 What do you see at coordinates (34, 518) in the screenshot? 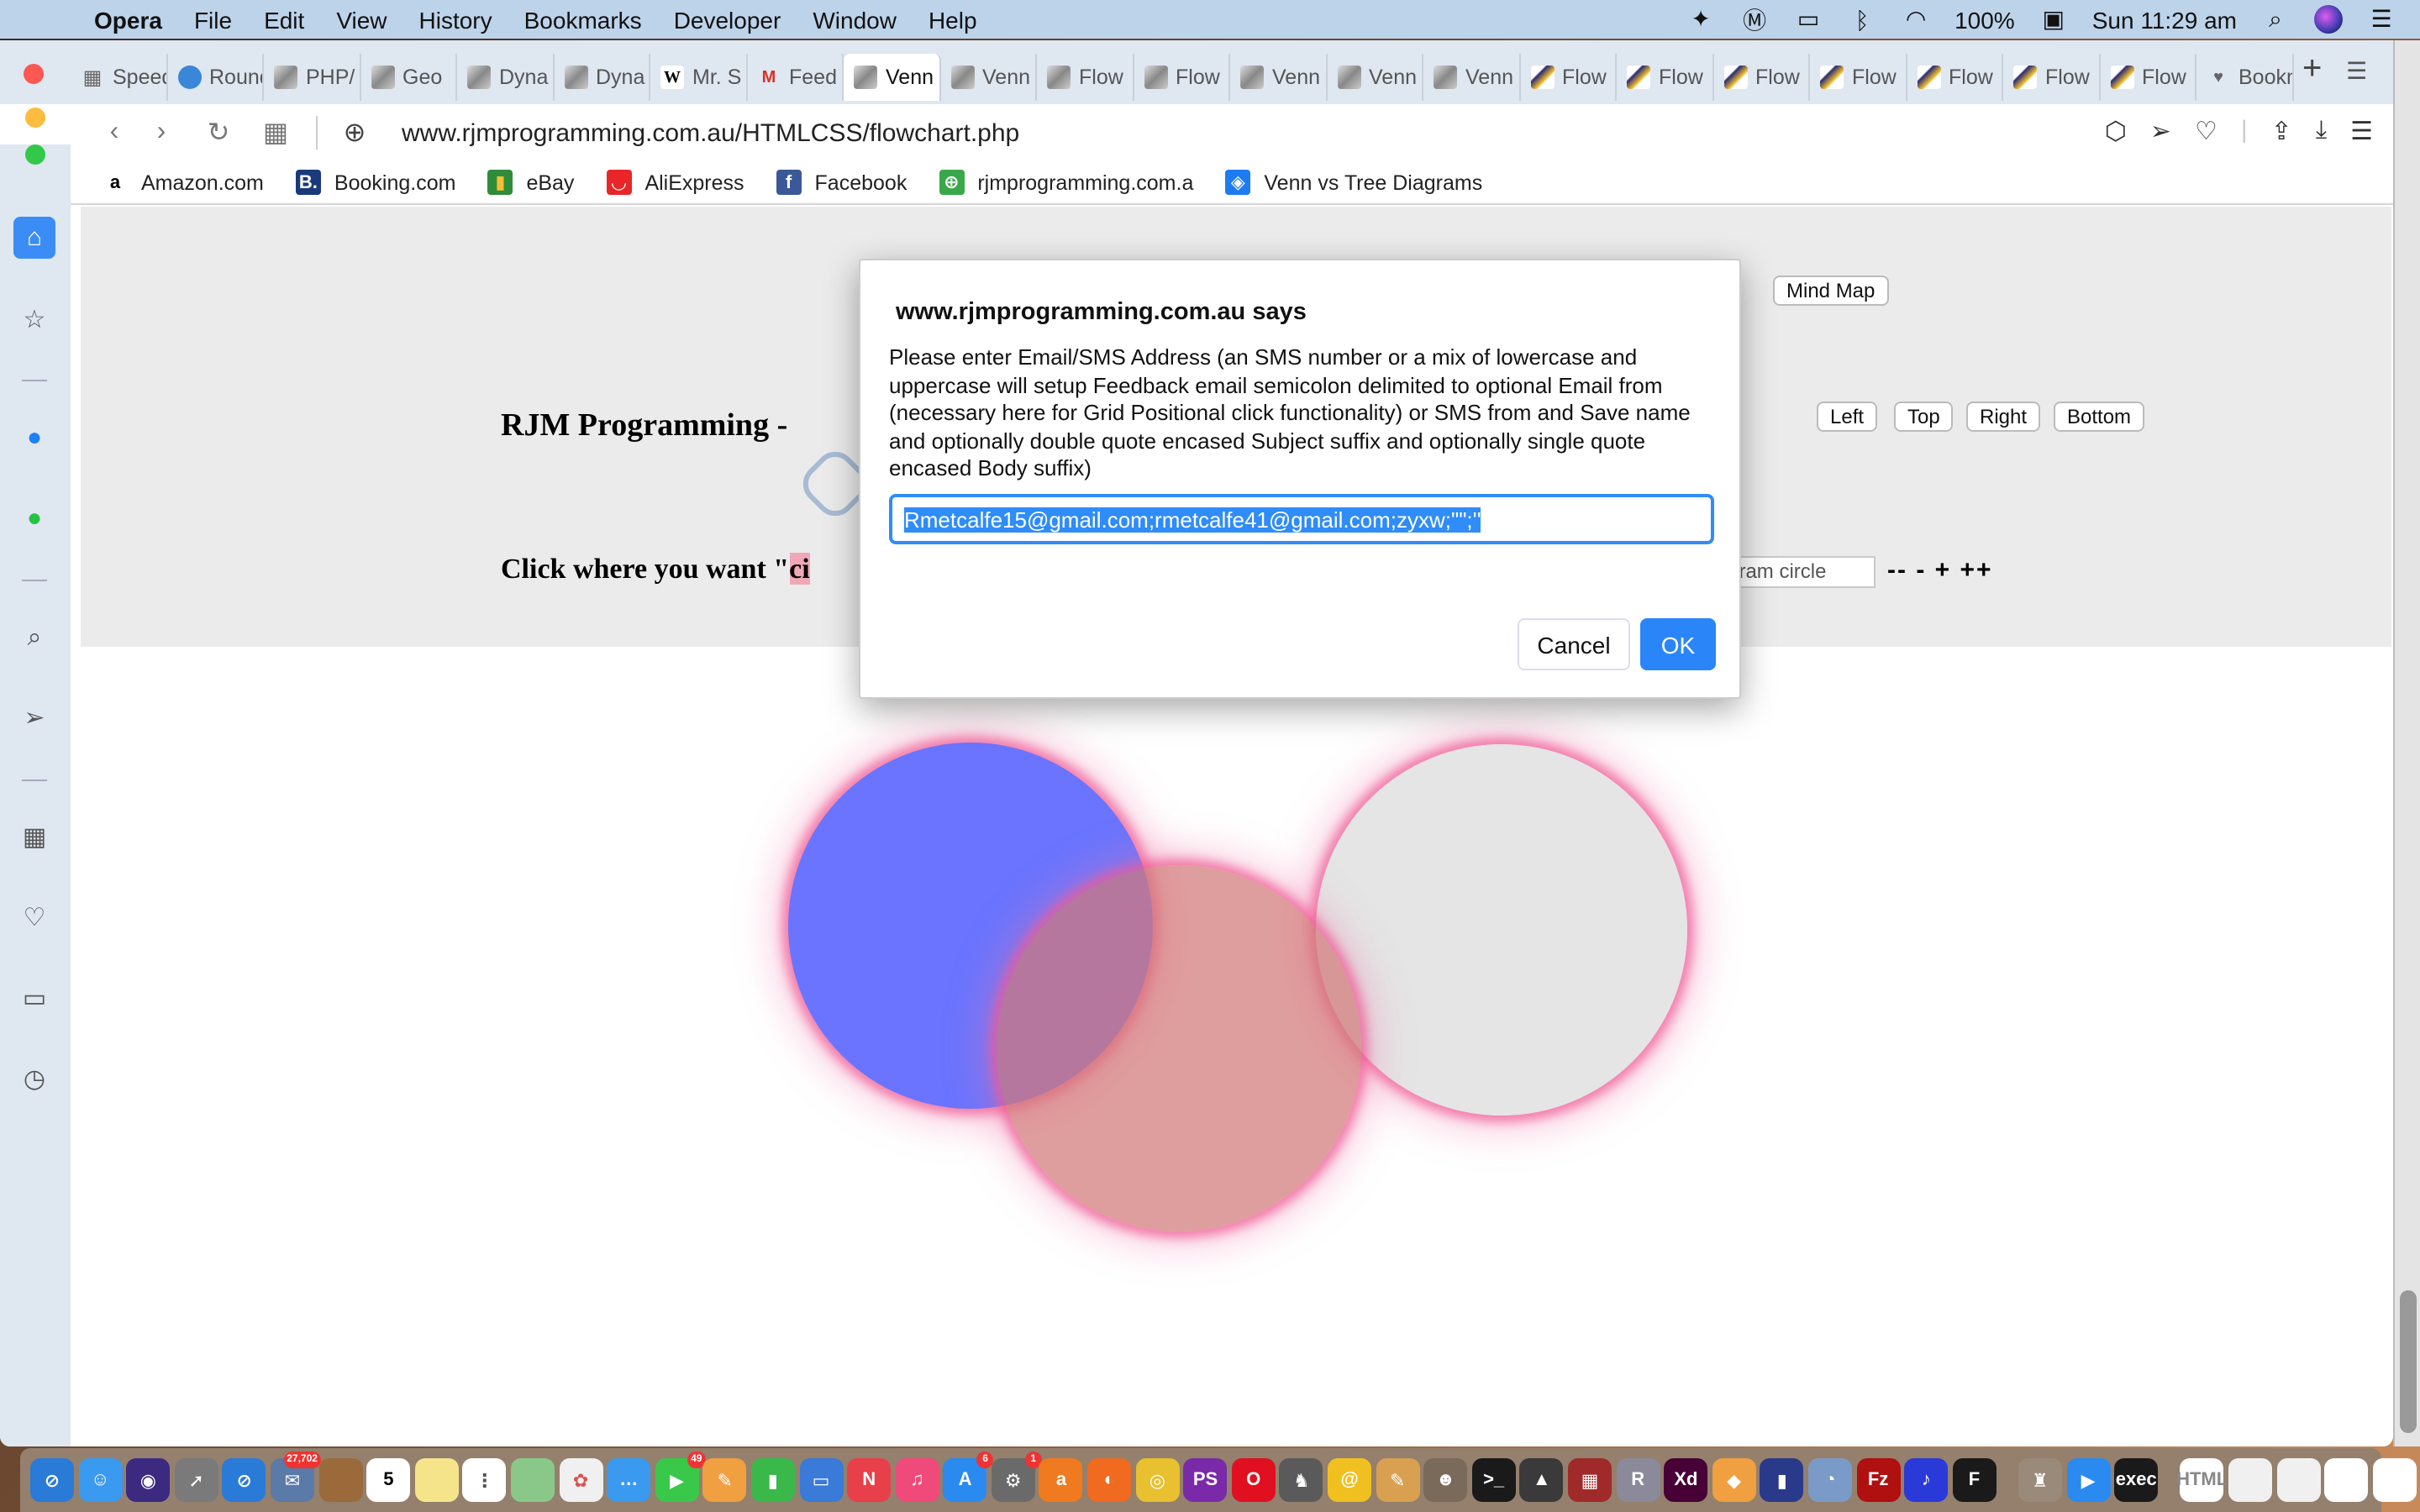
I see `whatsapp-icon: ●` at bounding box center [34, 518].